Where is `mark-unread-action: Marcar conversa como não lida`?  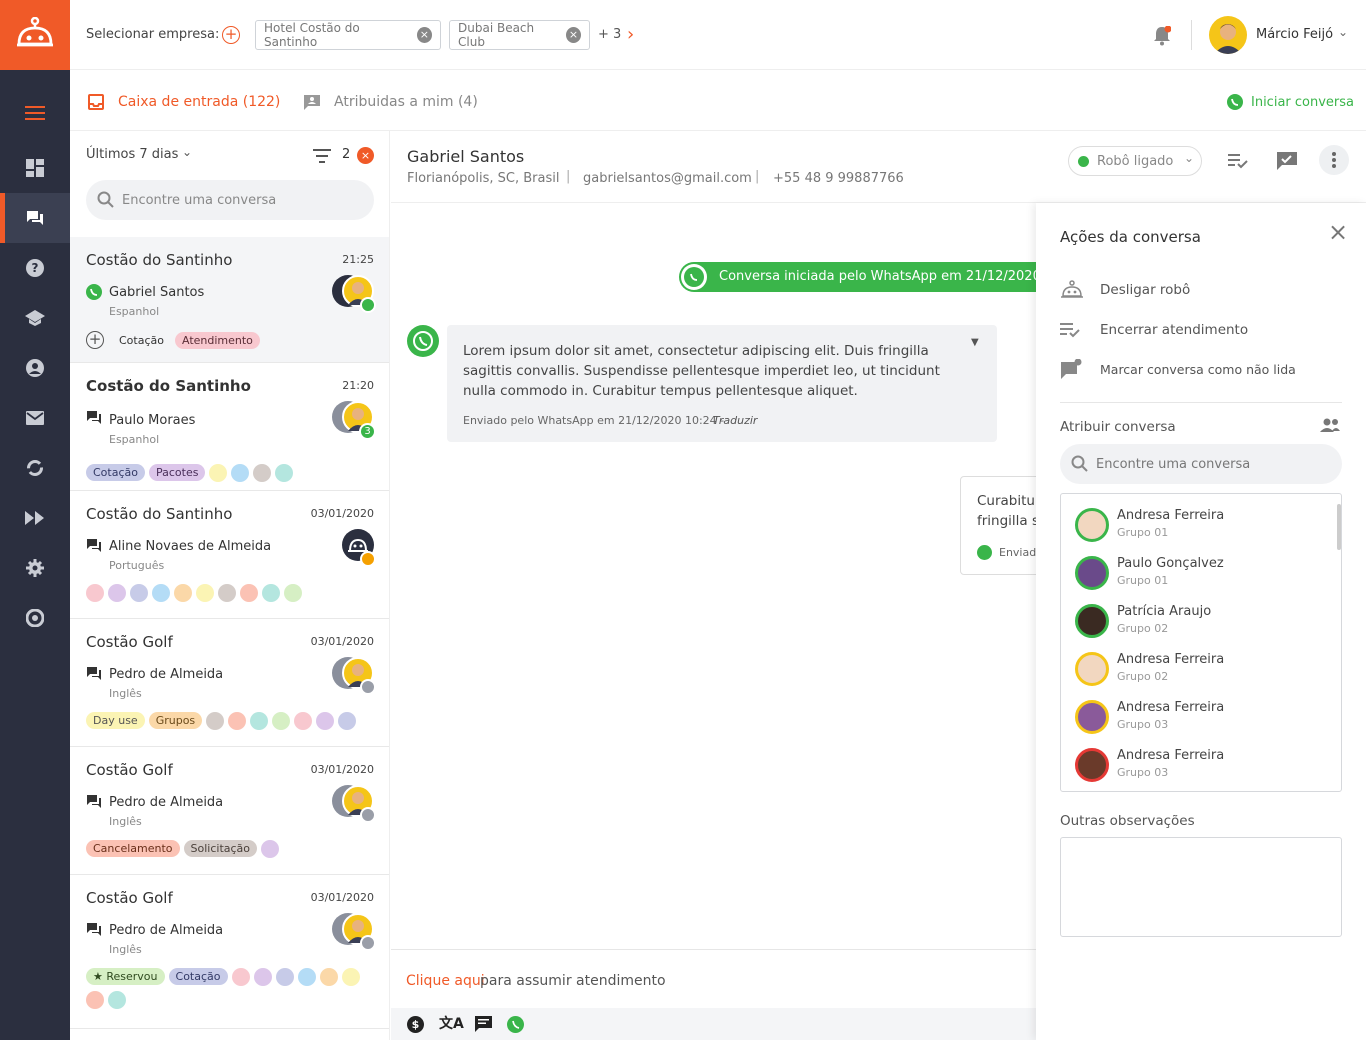
mark-unread-action: Marcar conversa como não lida is located at coordinates (1198, 369).